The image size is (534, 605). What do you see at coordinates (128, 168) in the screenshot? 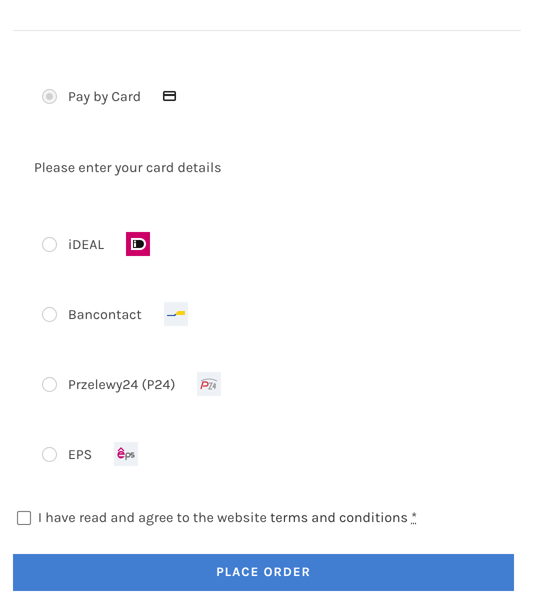
I see `card-details-prompt: Please enter your card details` at bounding box center [128, 168].